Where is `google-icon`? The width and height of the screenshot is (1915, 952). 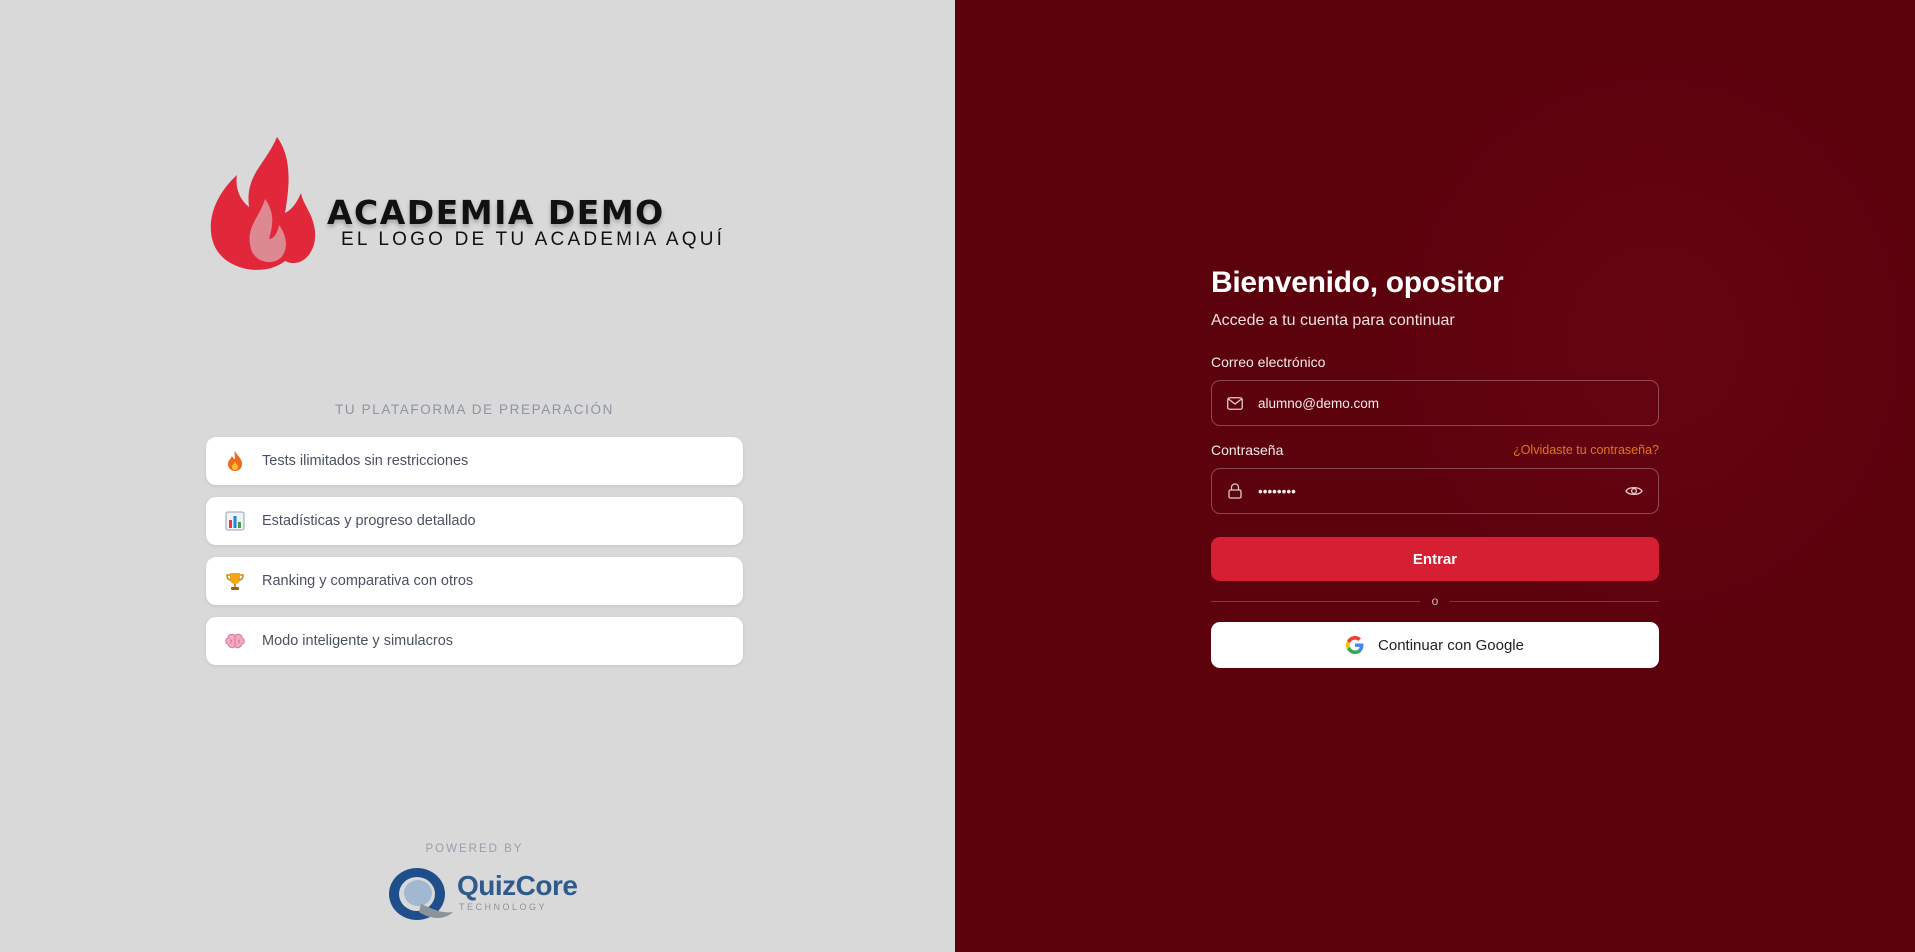 google-icon is located at coordinates (1355, 645).